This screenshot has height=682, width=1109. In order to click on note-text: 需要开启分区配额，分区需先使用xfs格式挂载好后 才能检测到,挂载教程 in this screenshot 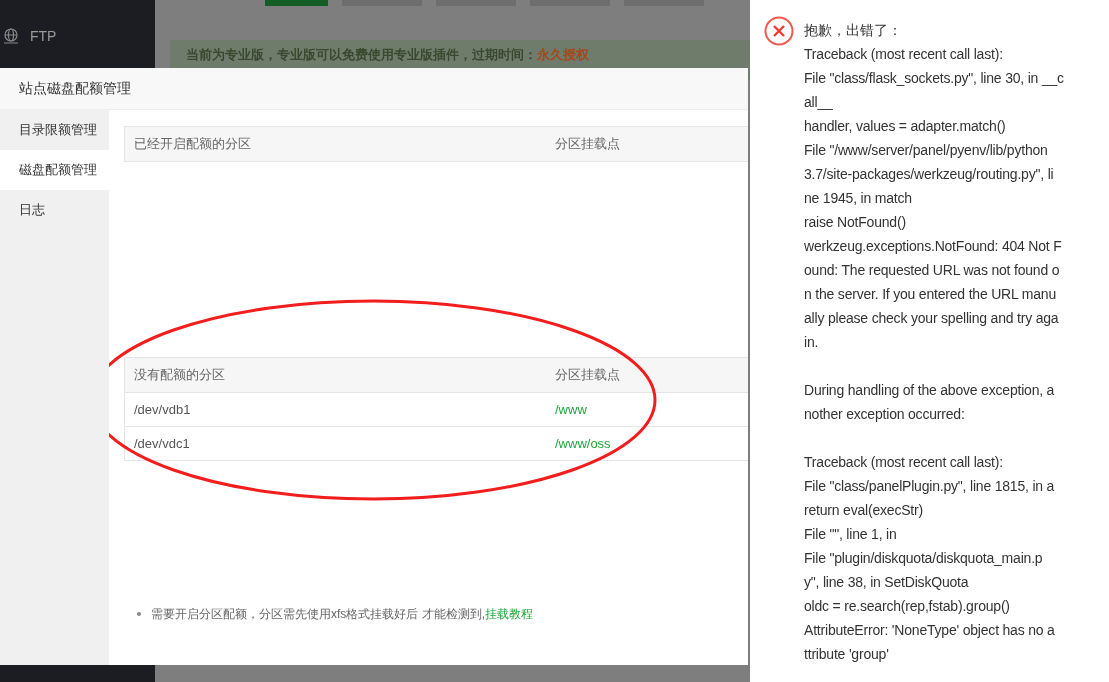, I will do `click(342, 614)`.